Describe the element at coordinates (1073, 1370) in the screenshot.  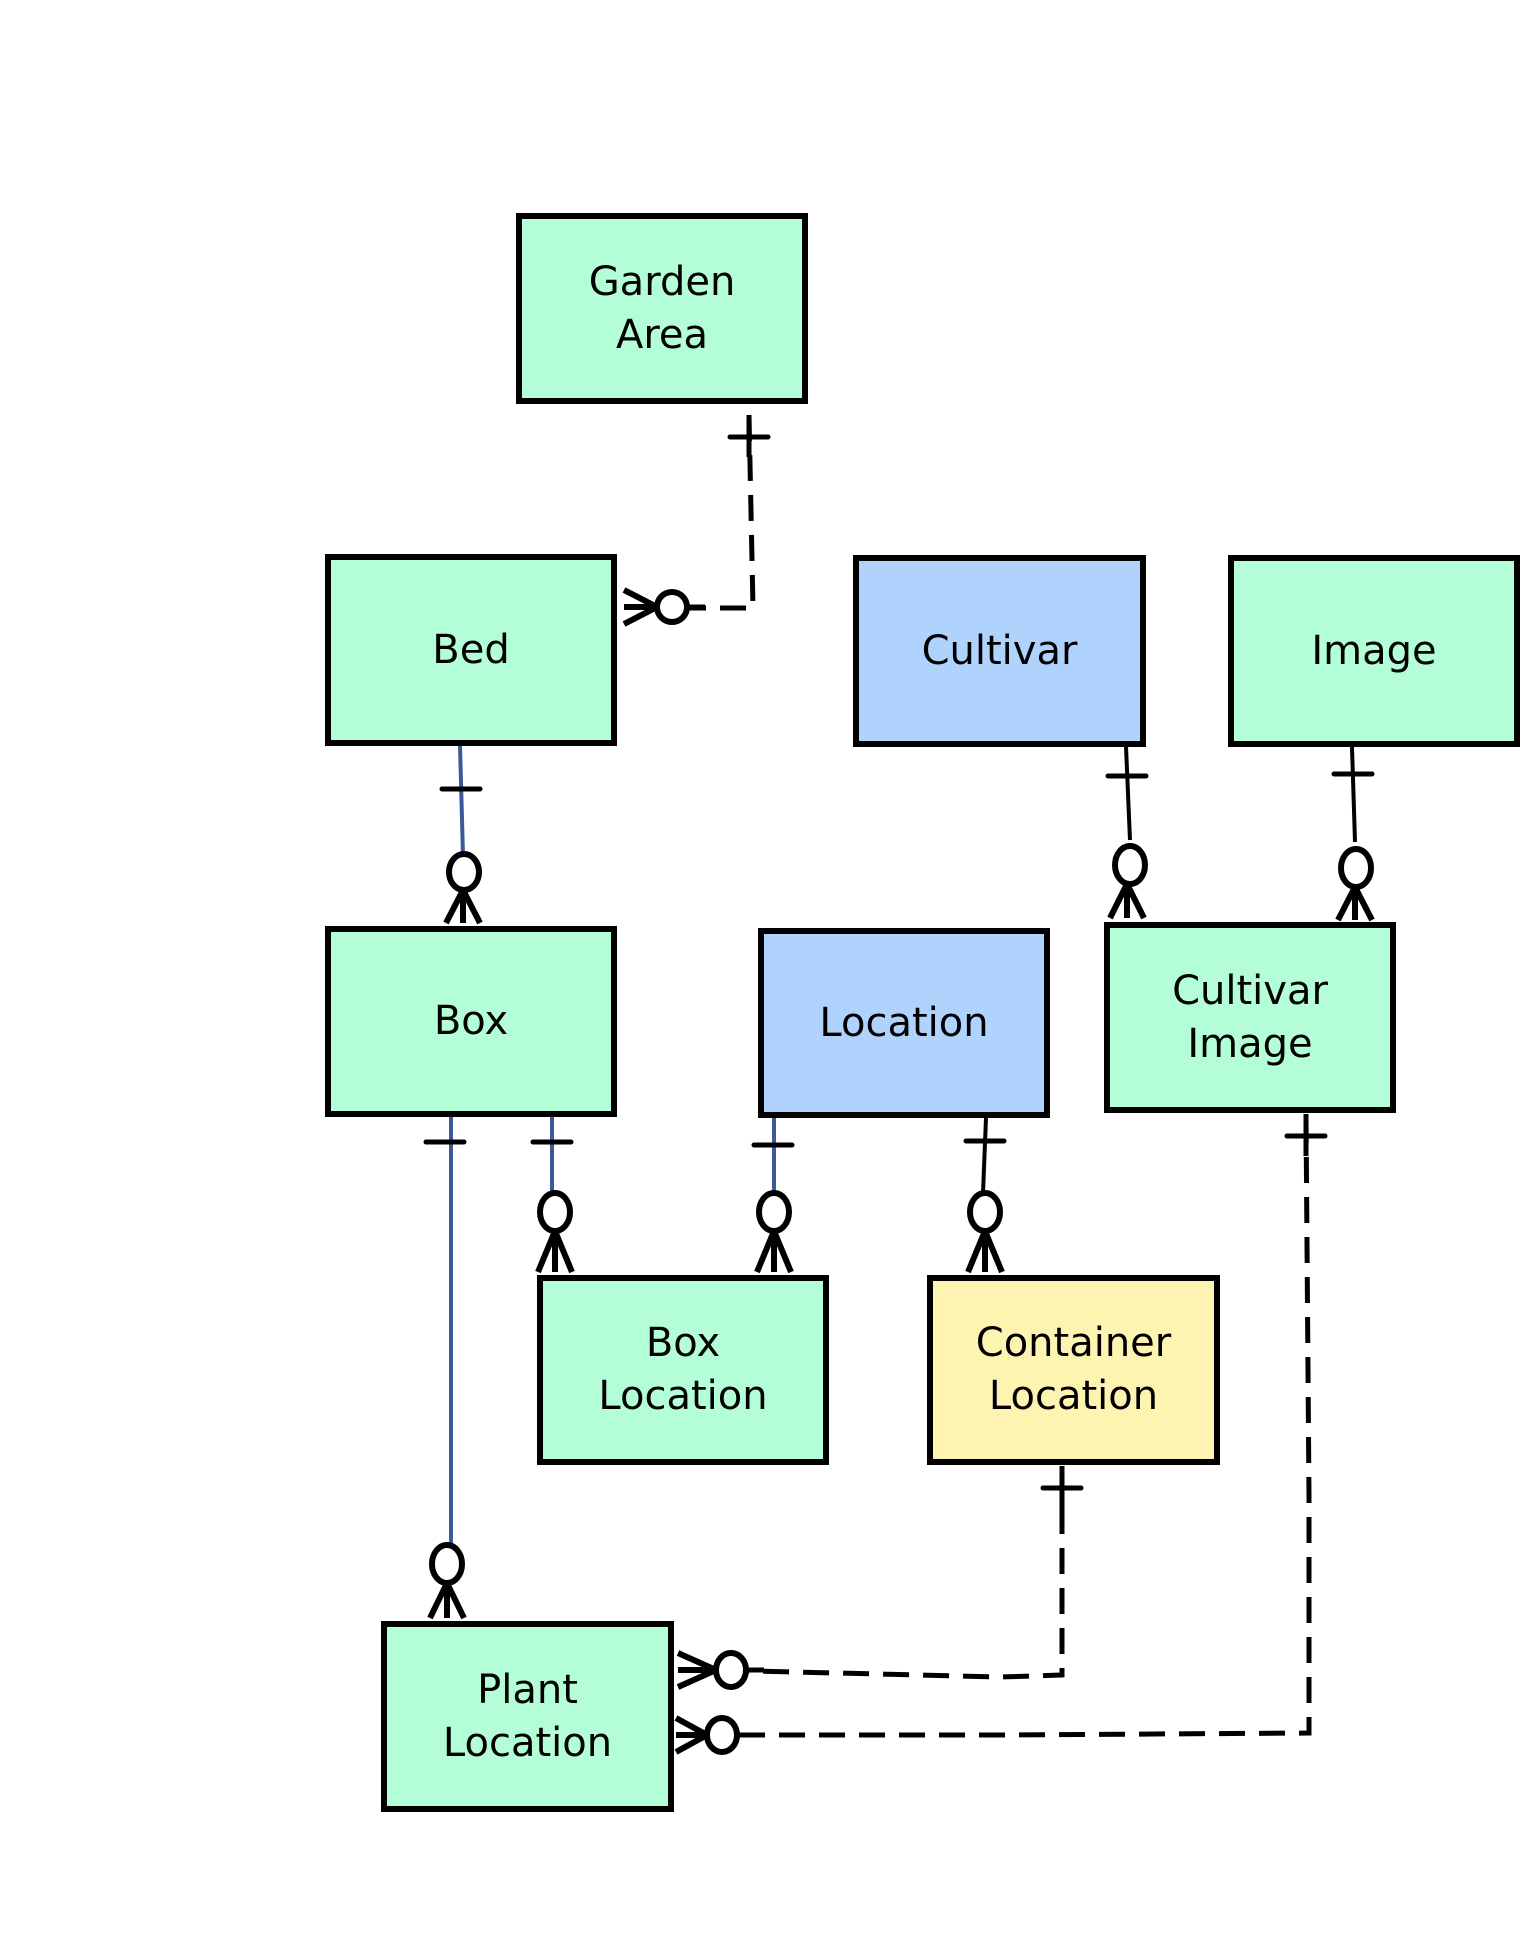
I see `entity-container-location: Container Location` at that location.